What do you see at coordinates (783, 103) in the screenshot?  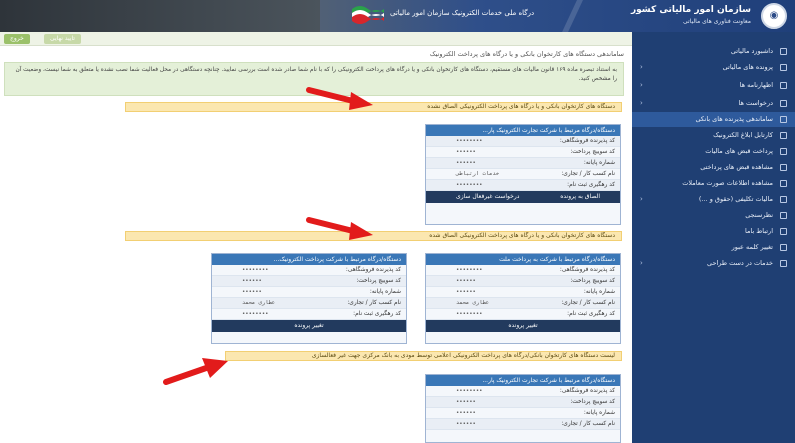 I see `request-icon` at bounding box center [783, 103].